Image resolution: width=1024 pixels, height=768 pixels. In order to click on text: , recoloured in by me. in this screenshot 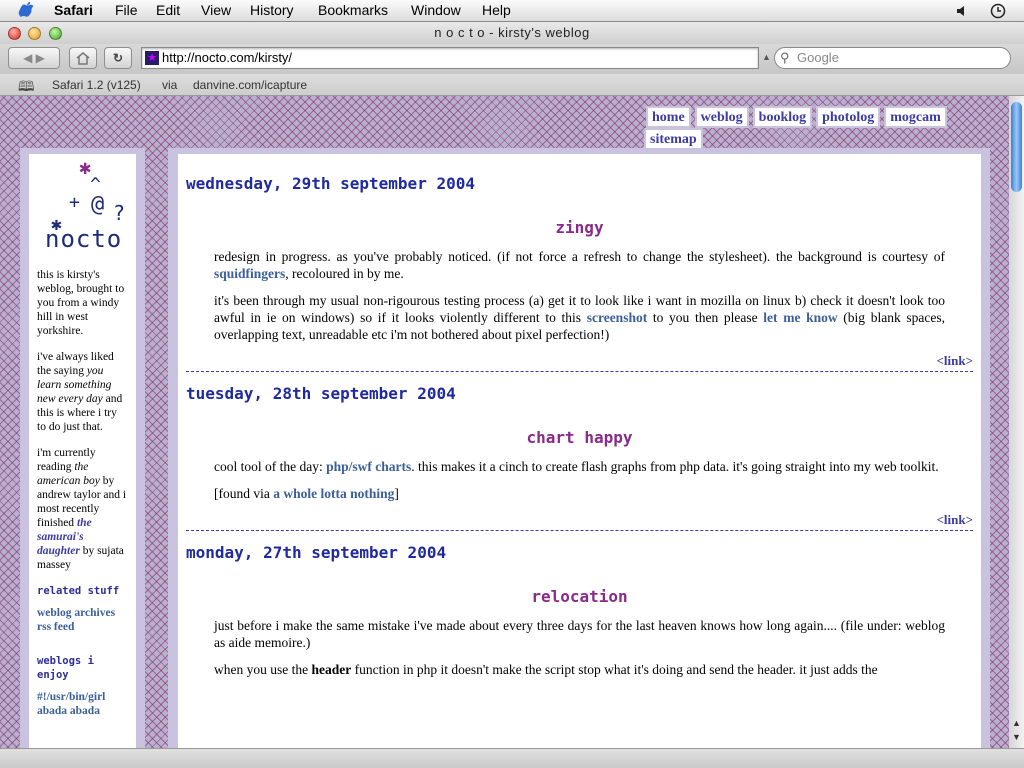, I will do `click(344, 273)`.